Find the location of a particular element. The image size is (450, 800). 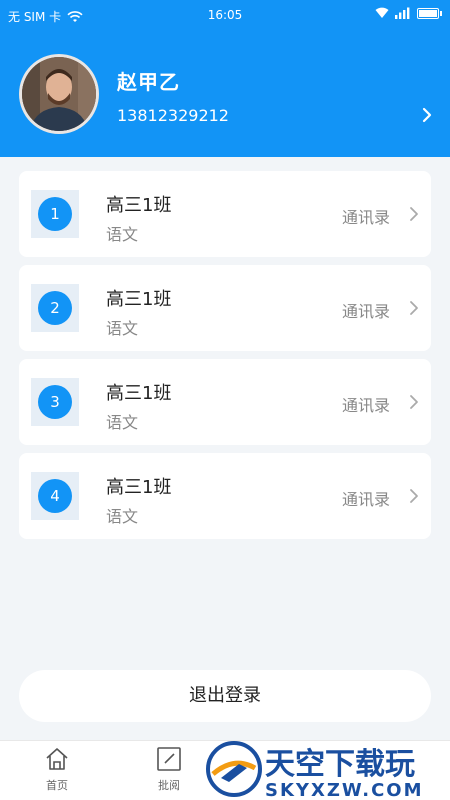

tab-review-label: 批阅 is located at coordinates (169, 785).